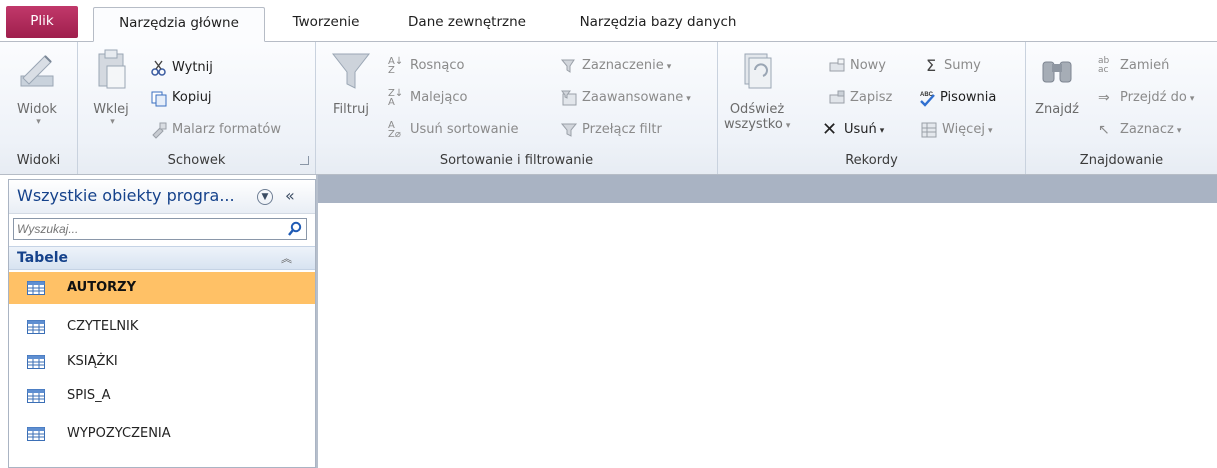 The image size is (1217, 468). I want to click on more-button: Więcej ▾, so click(956, 130).